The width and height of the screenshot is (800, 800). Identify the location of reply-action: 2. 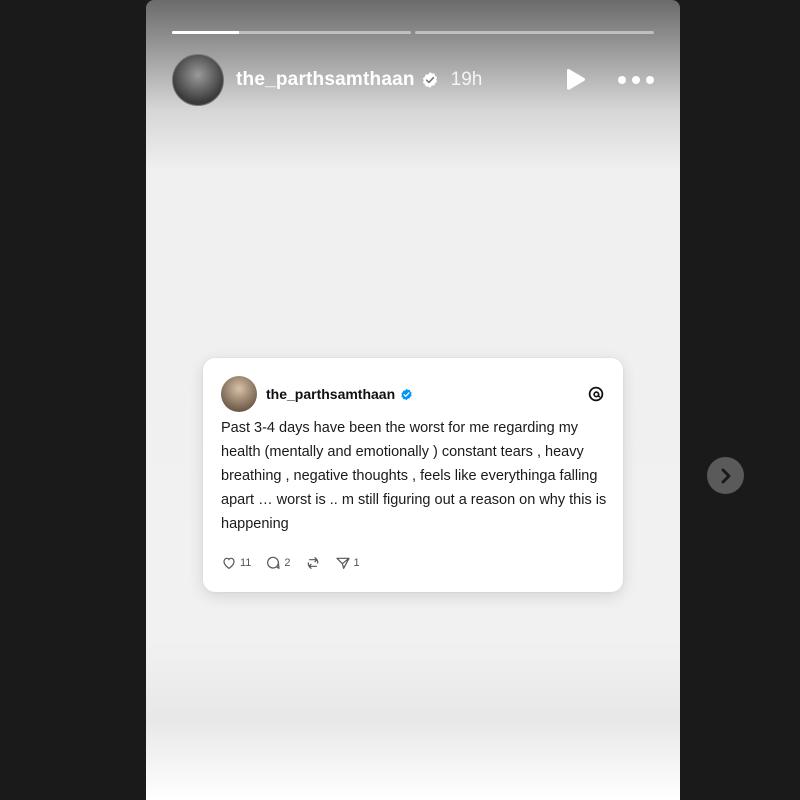
(278, 563).